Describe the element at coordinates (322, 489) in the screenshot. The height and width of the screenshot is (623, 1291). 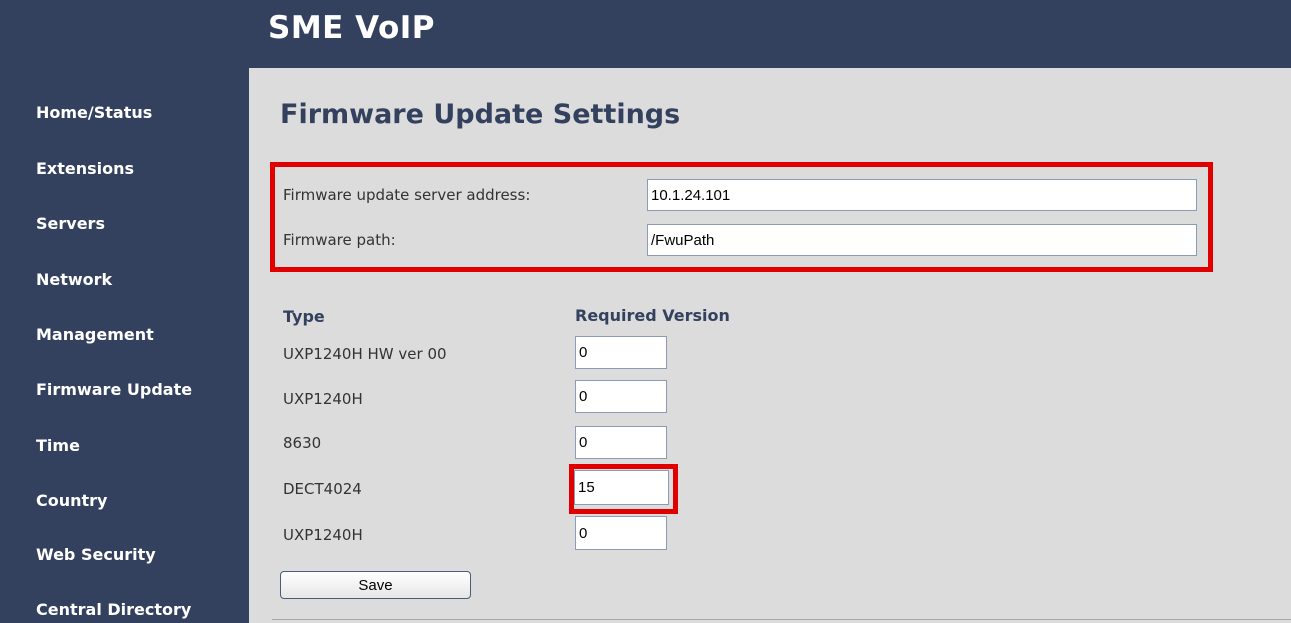
I see `device-type-label: DECT4024` at that location.